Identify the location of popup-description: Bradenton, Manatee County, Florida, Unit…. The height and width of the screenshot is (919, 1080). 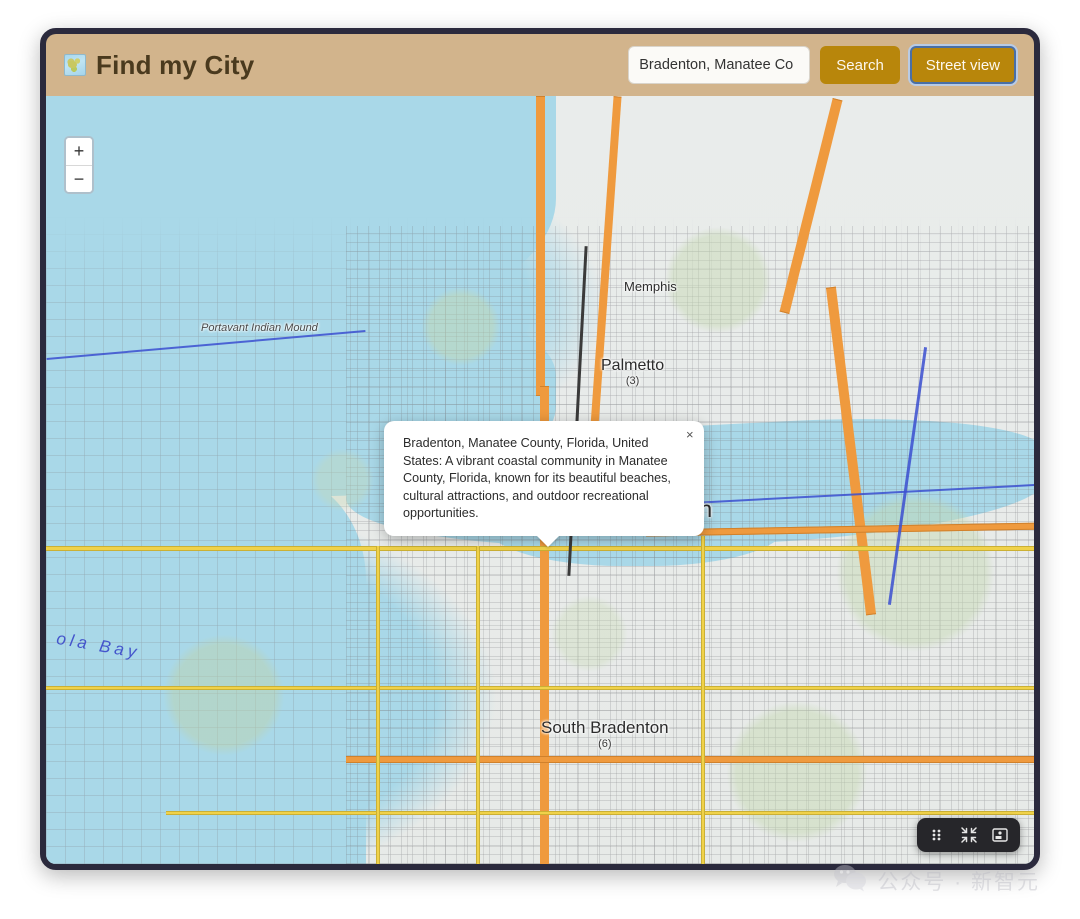
(537, 478).